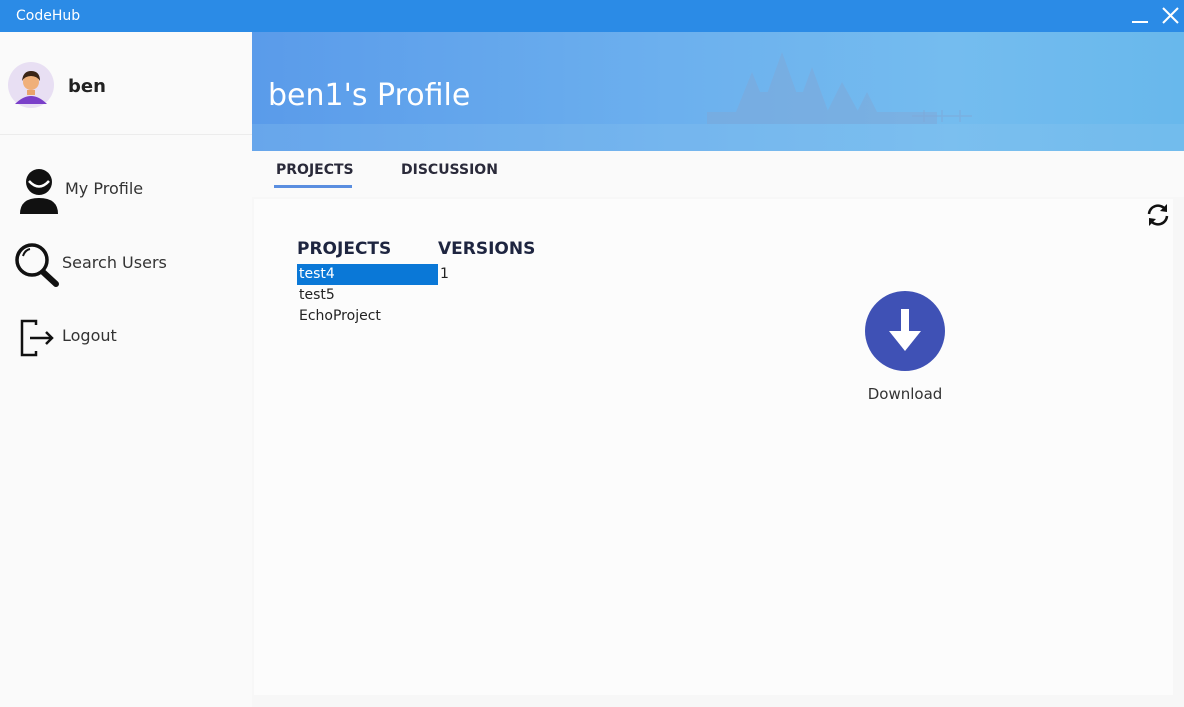 The width and height of the screenshot is (1184, 707). What do you see at coordinates (315, 170) in the screenshot?
I see `tab-projects: PROJECTS` at bounding box center [315, 170].